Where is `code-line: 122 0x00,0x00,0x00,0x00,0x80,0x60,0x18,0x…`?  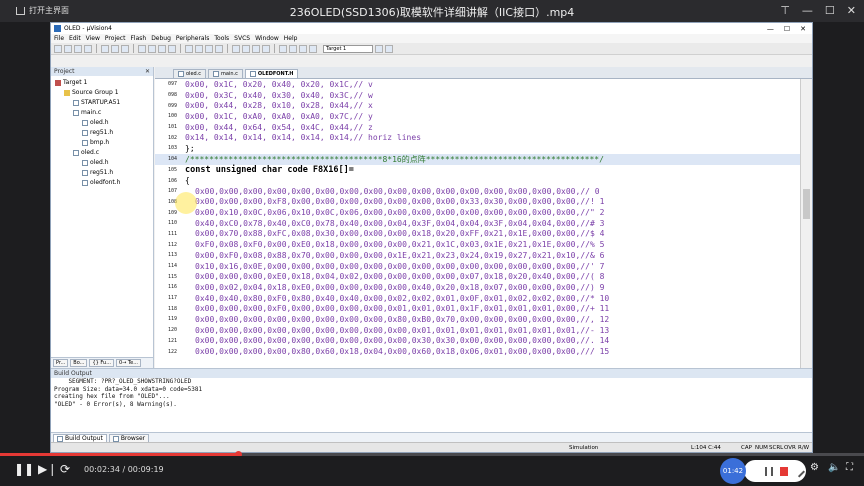
code-line: 122 0x00,0x00,0x00,0x00,0x80,0x60,0x18,0x… is located at coordinates (477, 351).